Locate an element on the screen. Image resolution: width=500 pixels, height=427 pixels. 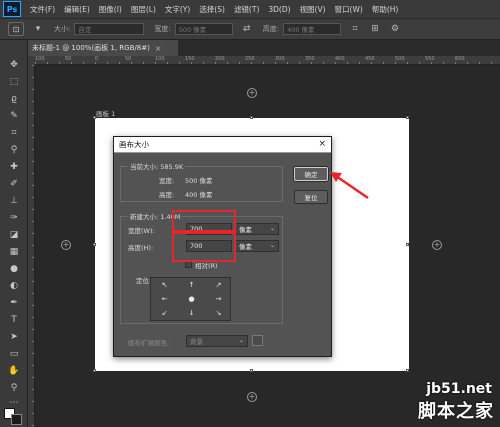
current-height-value: 400 像素 is located at coordinates (199, 195).